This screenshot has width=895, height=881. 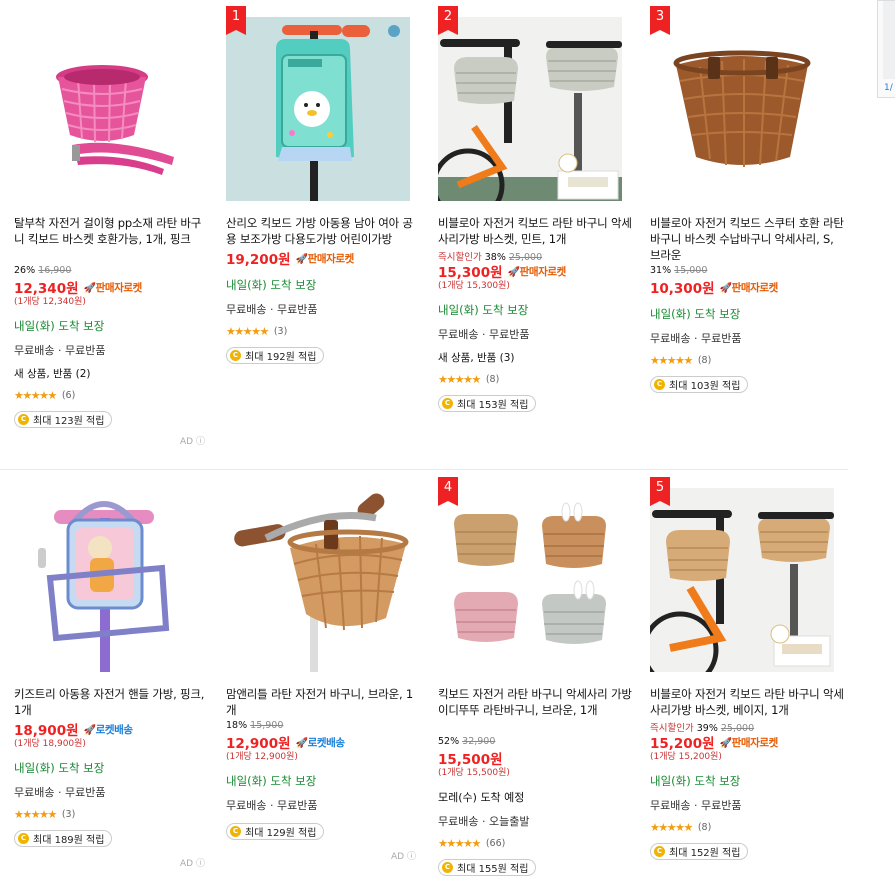 What do you see at coordinates (470, 760) in the screenshot?
I see `sale-price: 15,500원` at bounding box center [470, 760].